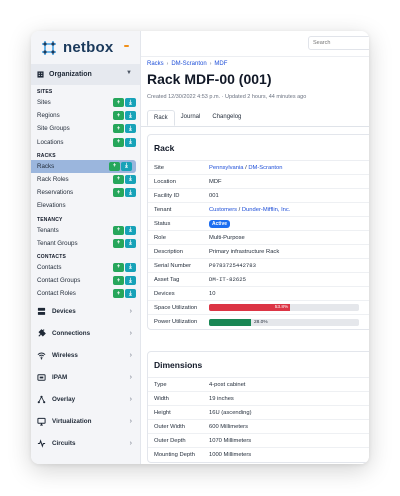  What do you see at coordinates (266, 210) in the screenshot?
I see `tenant-link: Dunder-Mifflin, Inc.` at bounding box center [266, 210].